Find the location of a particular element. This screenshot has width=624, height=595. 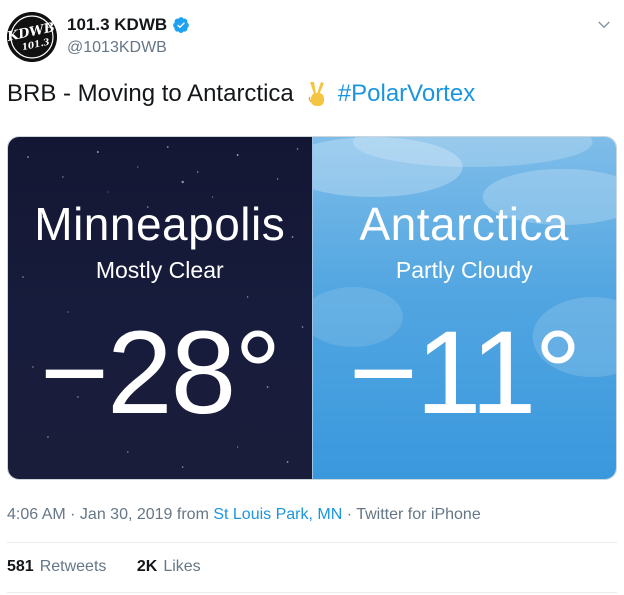

hashtag-link: #PolarVortex is located at coordinates (406, 94).